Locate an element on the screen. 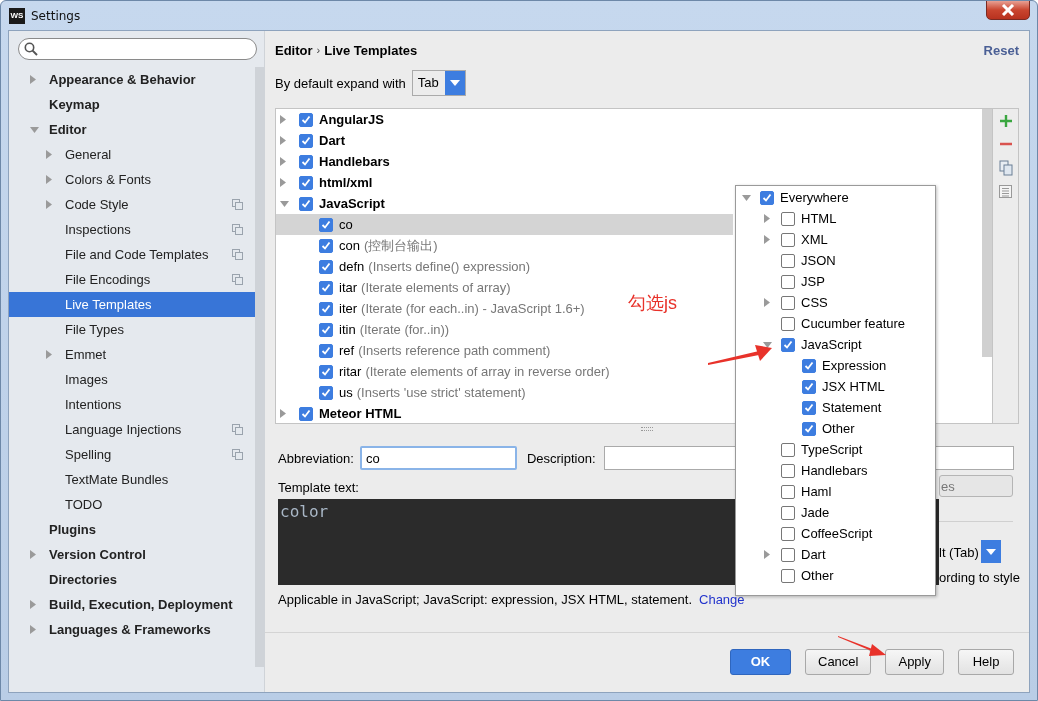 This screenshot has width=1038, height=701. template-abbreviation: con is located at coordinates (349, 245).